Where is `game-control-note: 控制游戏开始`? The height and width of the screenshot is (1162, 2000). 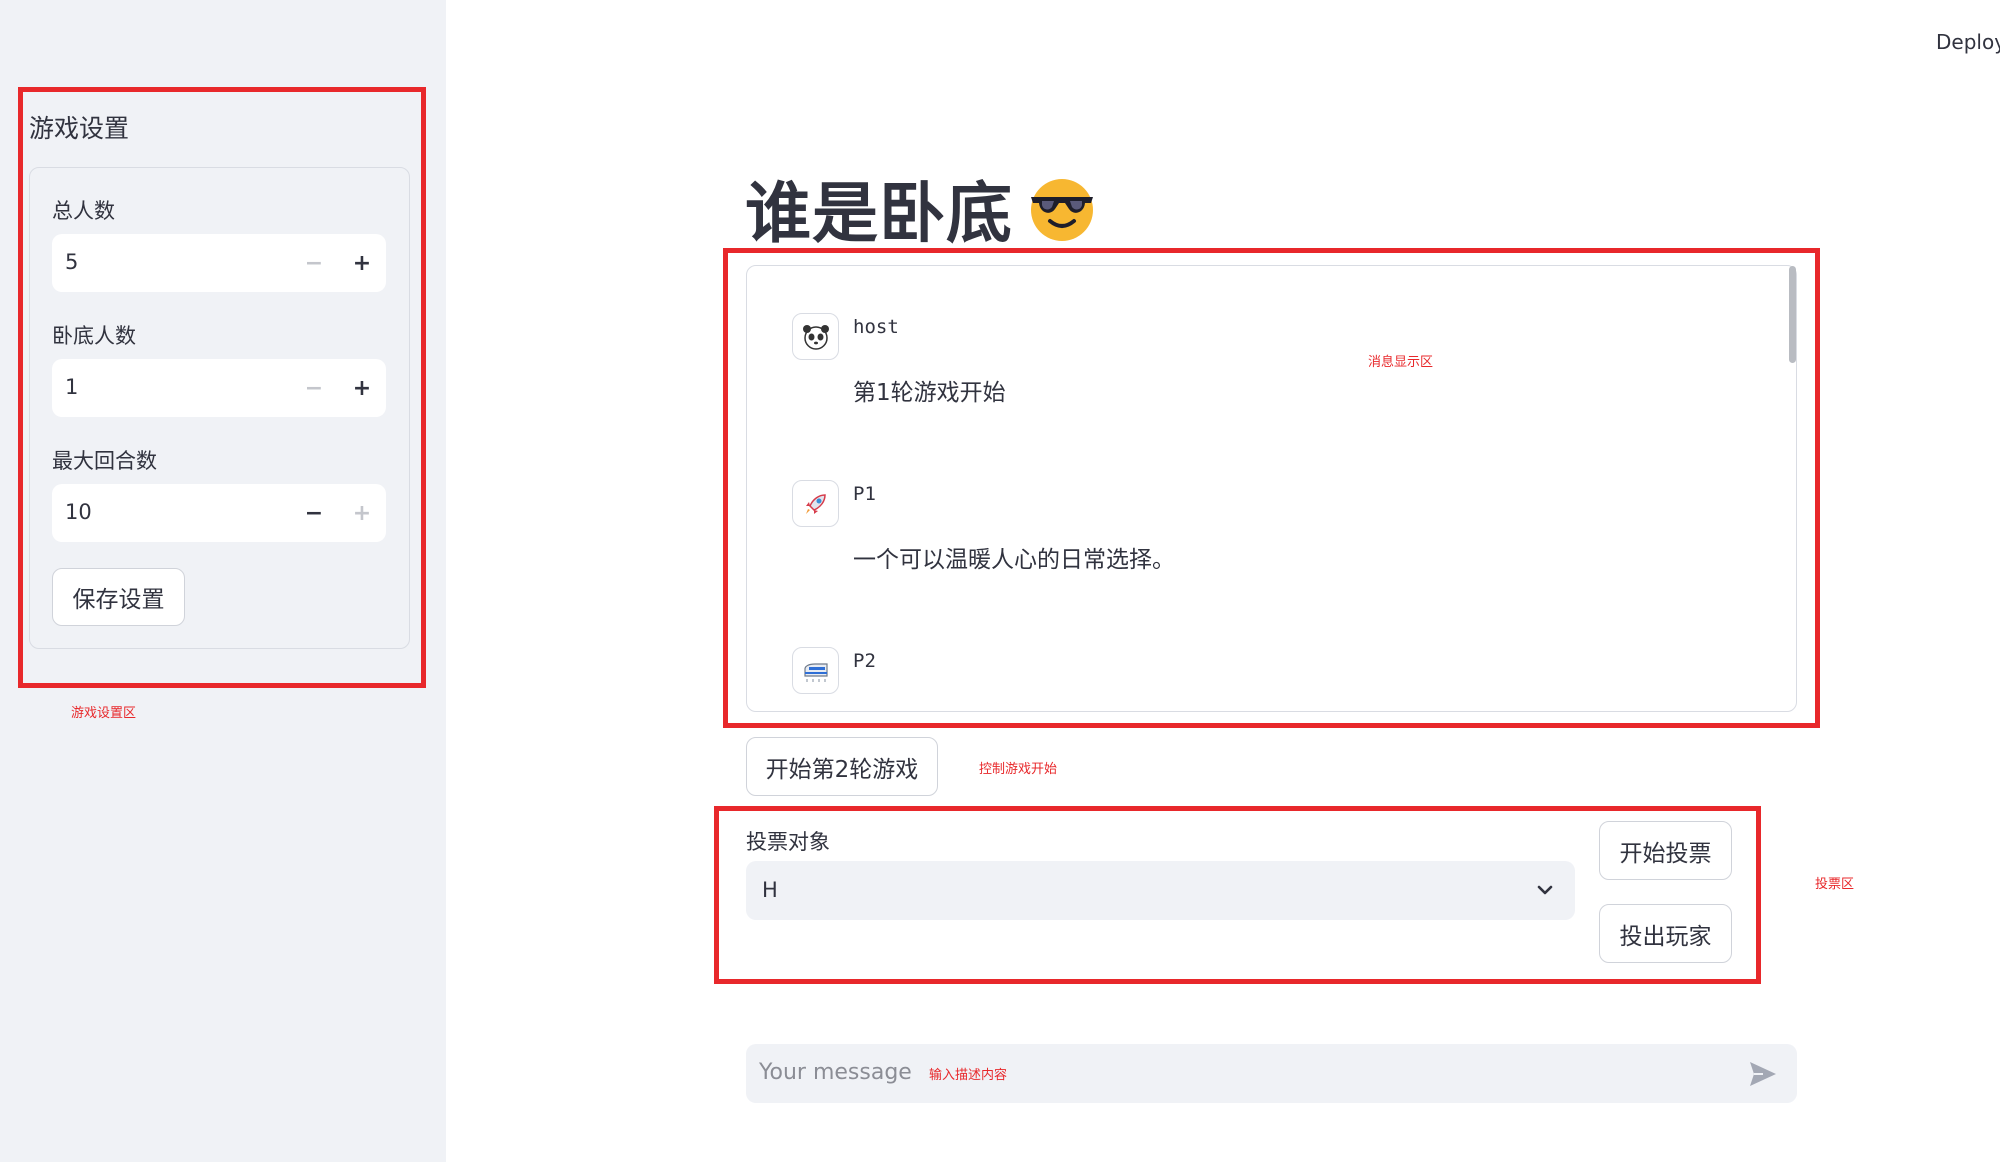 game-control-note: 控制游戏开始 is located at coordinates (1018, 769).